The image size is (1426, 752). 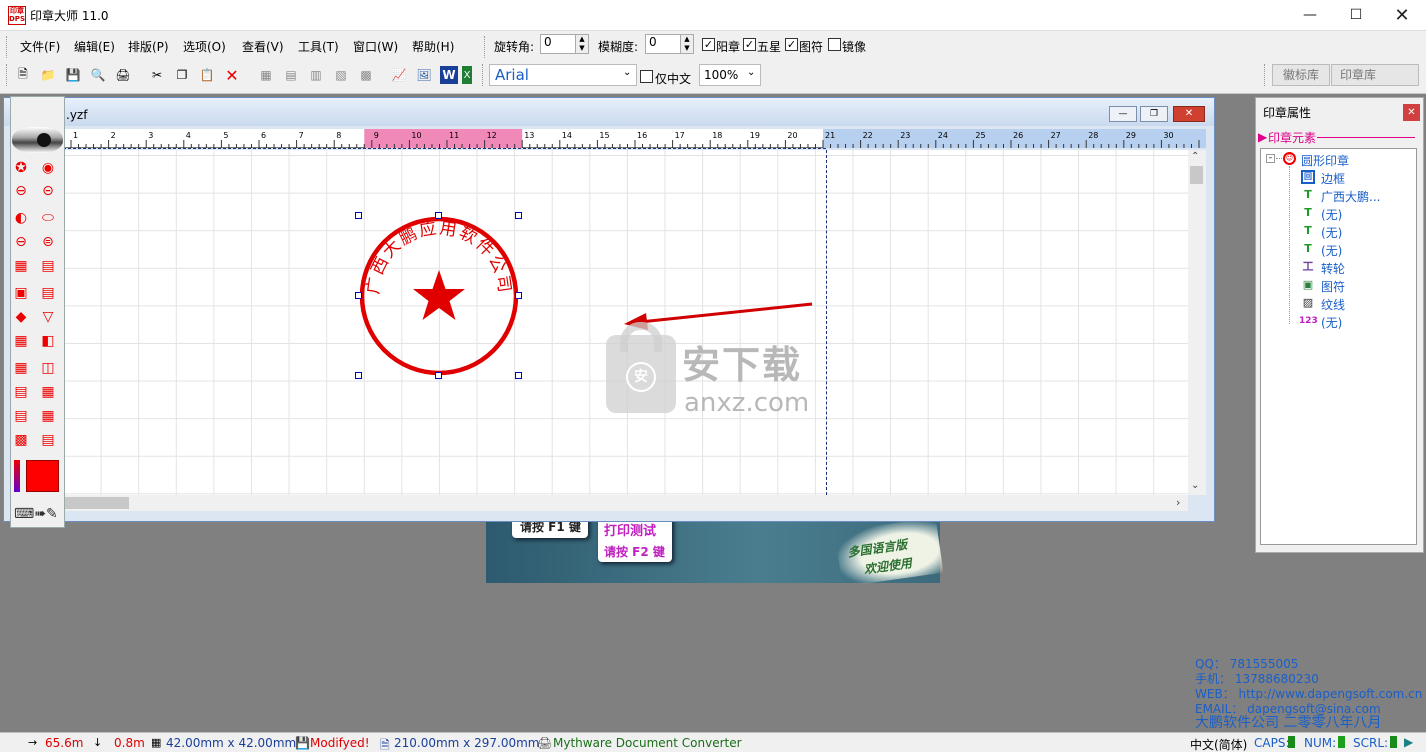 I want to click on menu-tools: 工具(T), so click(x=318, y=46).